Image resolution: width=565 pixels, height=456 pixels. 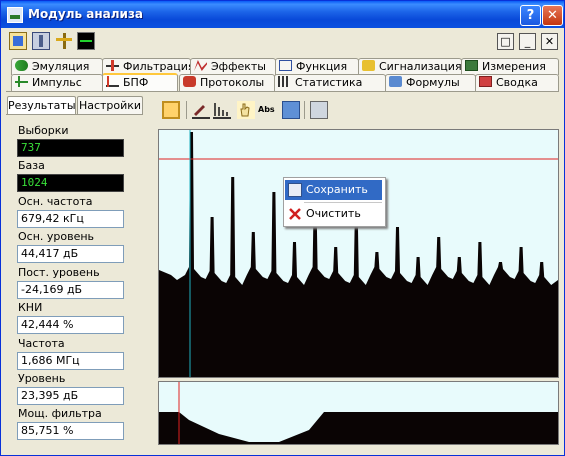 What do you see at coordinates (282, 14) in the screenshot?
I see `title-bar: Модуль анализа ? ✕` at bounding box center [282, 14].